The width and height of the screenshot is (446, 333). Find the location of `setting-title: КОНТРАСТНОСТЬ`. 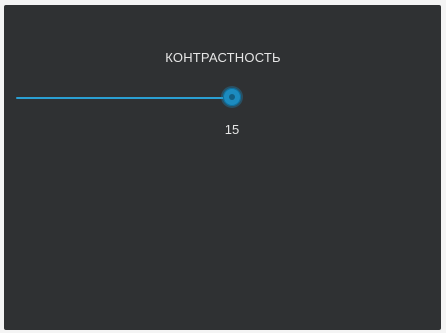

setting-title: КОНТРАСТНОСТЬ is located at coordinates (223, 57).